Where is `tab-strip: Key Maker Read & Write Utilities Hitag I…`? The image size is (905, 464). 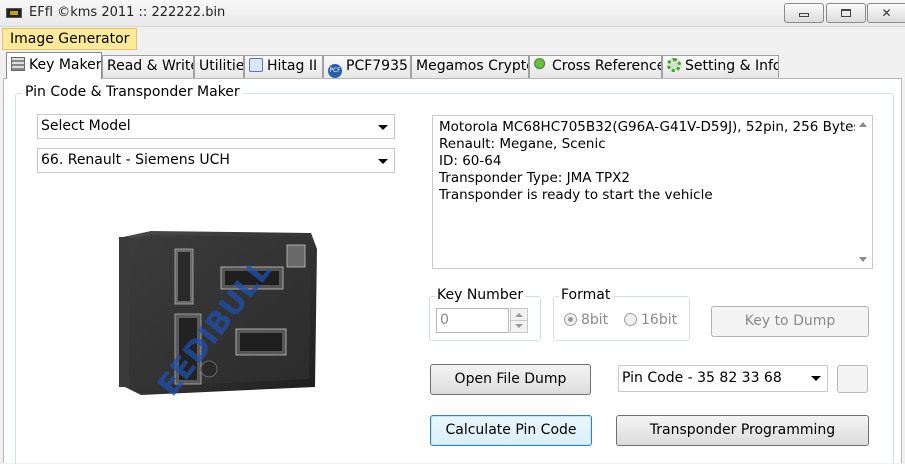 tab-strip: Key Maker Read & Write Utilities Hitag I… is located at coordinates (452, 65).